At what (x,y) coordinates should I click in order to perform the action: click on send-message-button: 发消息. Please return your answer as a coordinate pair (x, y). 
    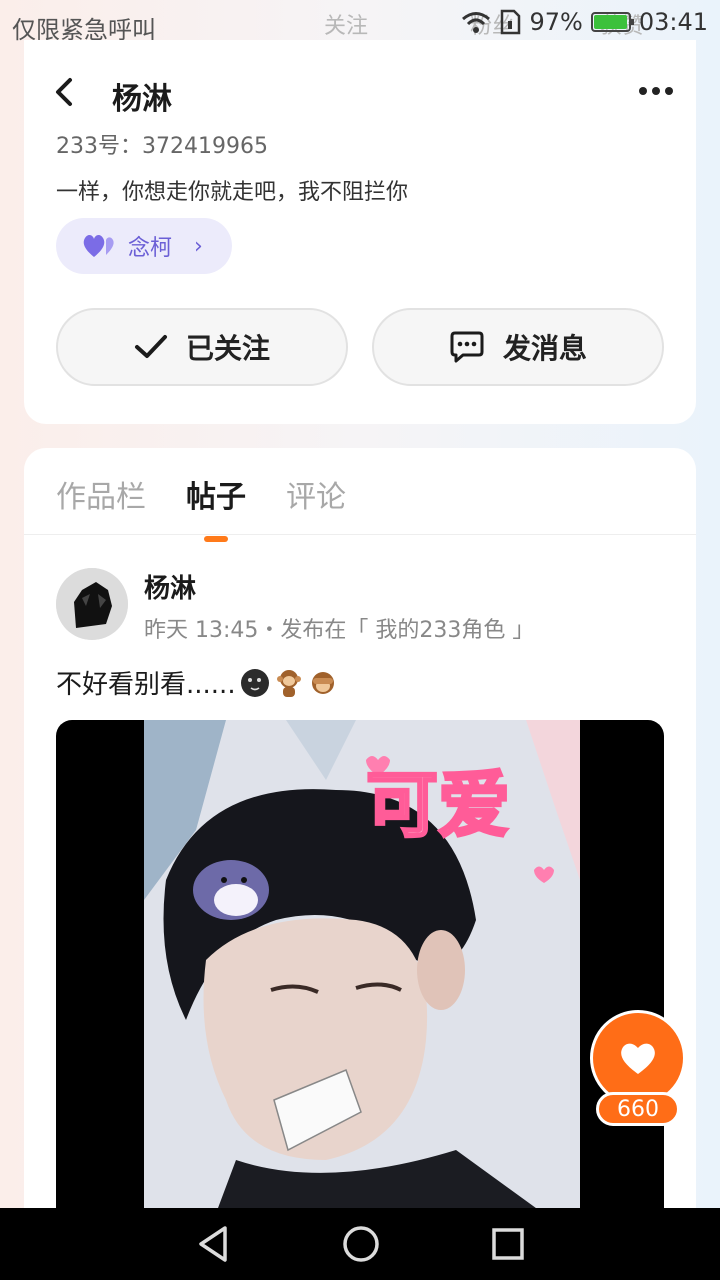
    Looking at the image, I should click on (518, 347).